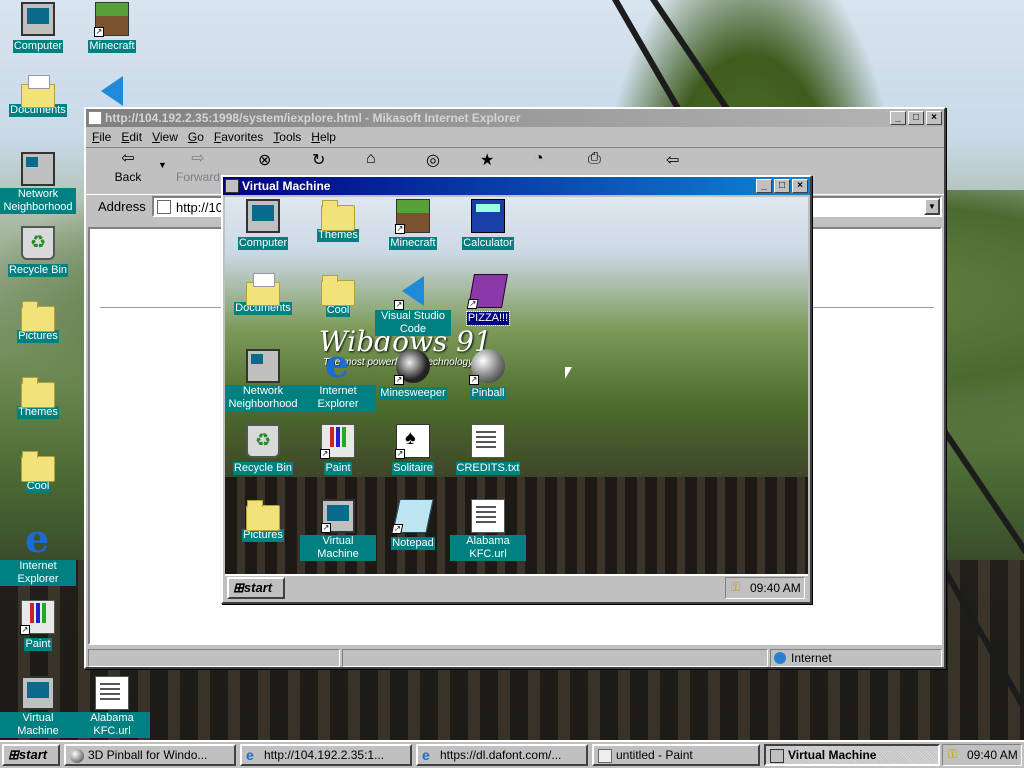  I want to click on desktop-icon-cool: Cool, so click(38, 471).